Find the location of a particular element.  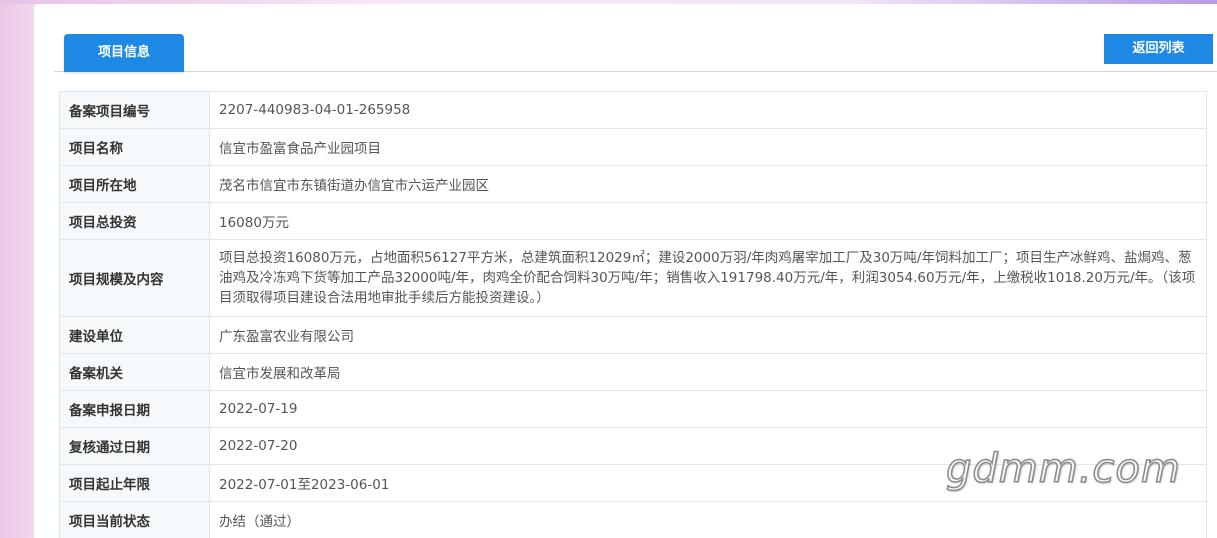

row-label: 复核通过日期 is located at coordinates (134, 446).